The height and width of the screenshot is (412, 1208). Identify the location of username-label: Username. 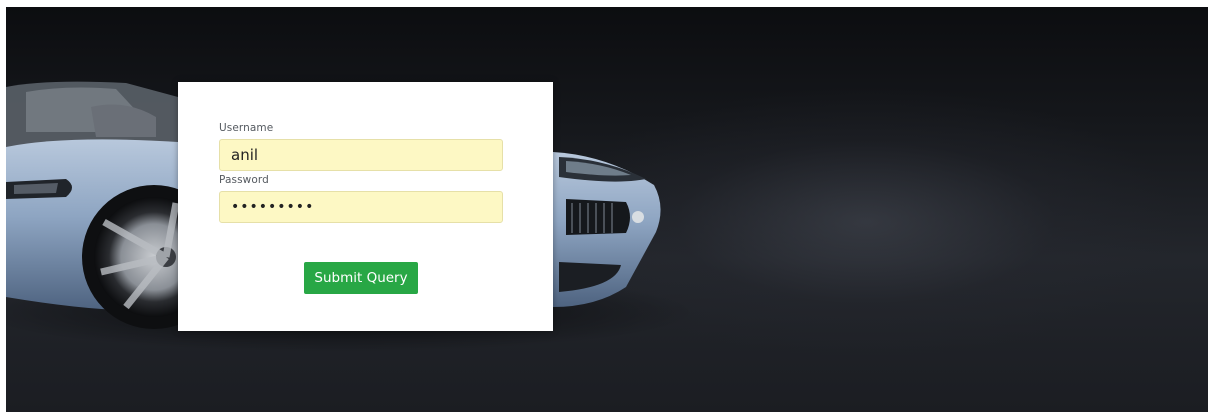
(246, 128).